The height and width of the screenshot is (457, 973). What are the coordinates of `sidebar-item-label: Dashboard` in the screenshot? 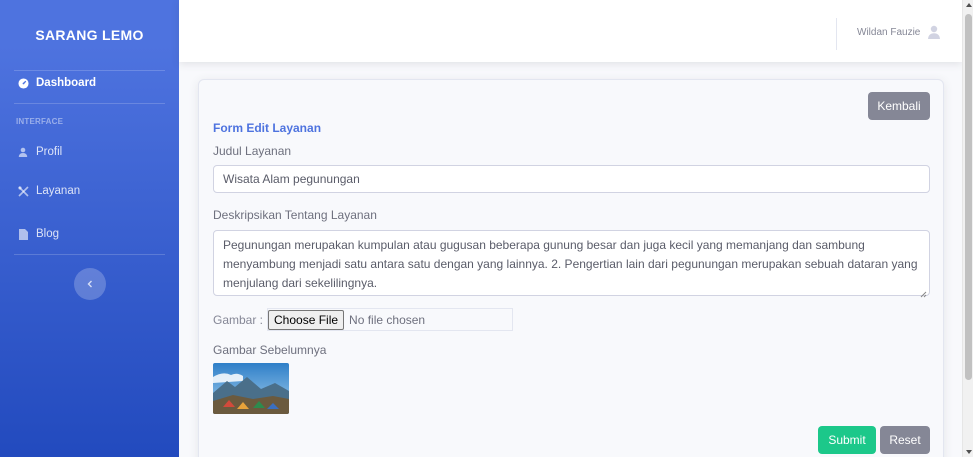 It's located at (66, 83).